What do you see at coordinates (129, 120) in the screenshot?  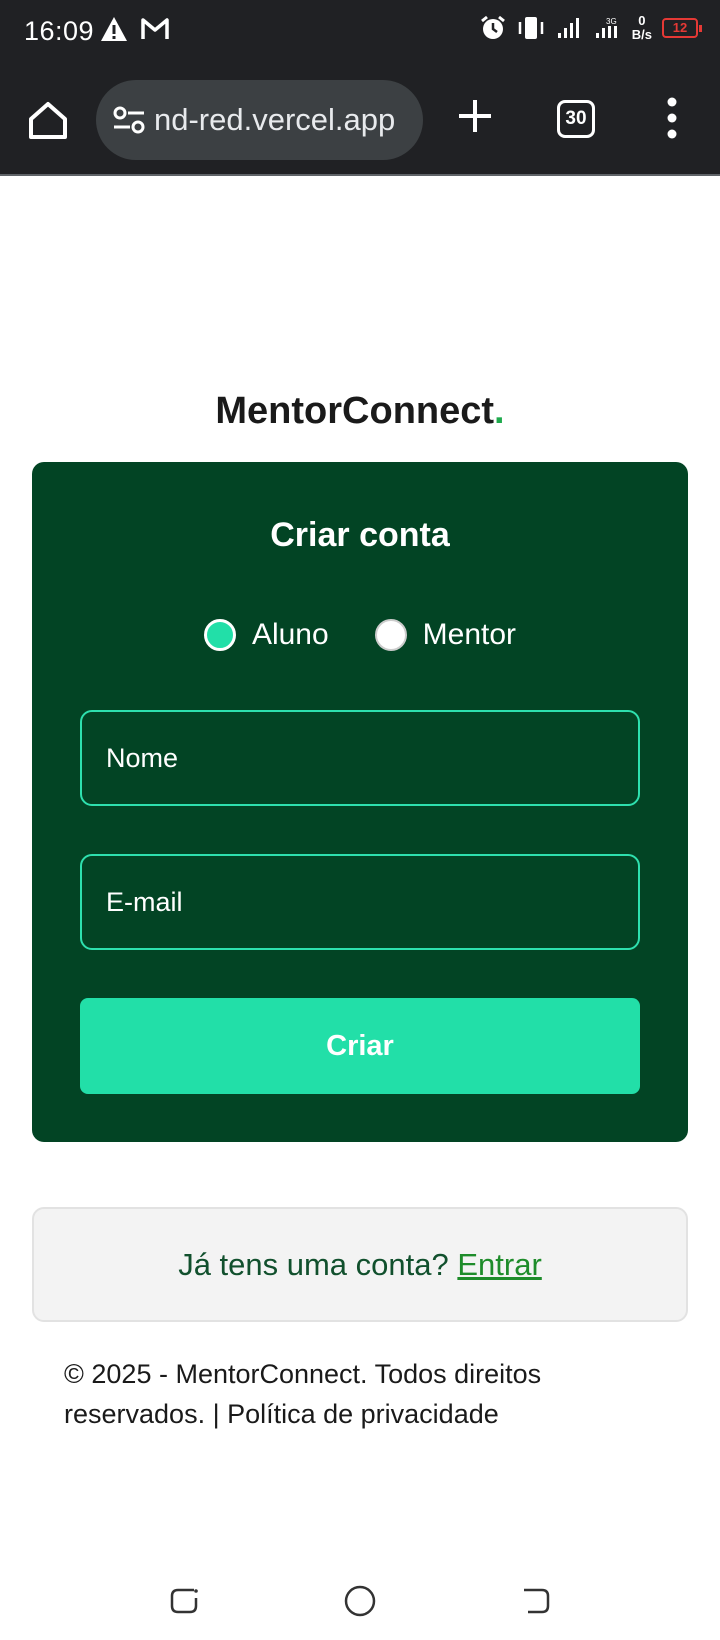 I see `site-settings-icon` at bounding box center [129, 120].